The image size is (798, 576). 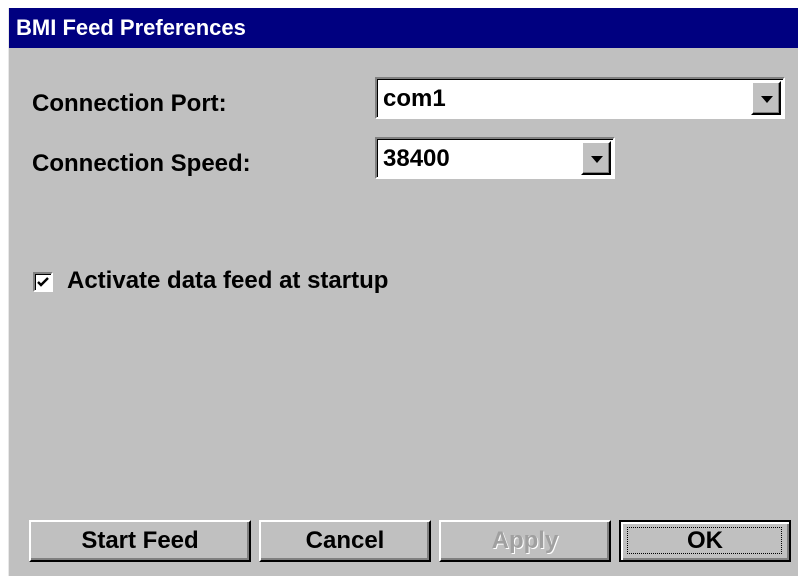 I want to click on connection-speed-dropdown-button, so click(x=596, y=158).